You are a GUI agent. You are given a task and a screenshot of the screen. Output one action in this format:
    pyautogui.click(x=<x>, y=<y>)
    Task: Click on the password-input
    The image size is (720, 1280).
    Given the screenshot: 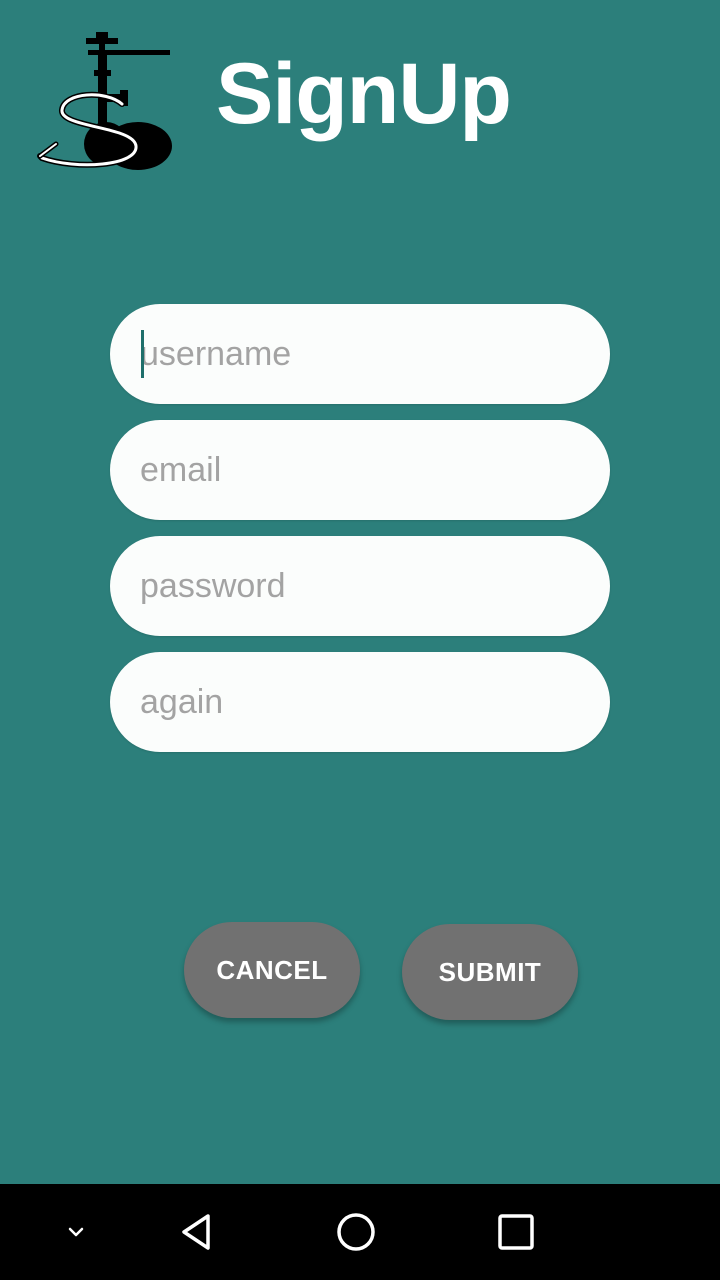 What is the action you would take?
    pyautogui.click(x=360, y=586)
    